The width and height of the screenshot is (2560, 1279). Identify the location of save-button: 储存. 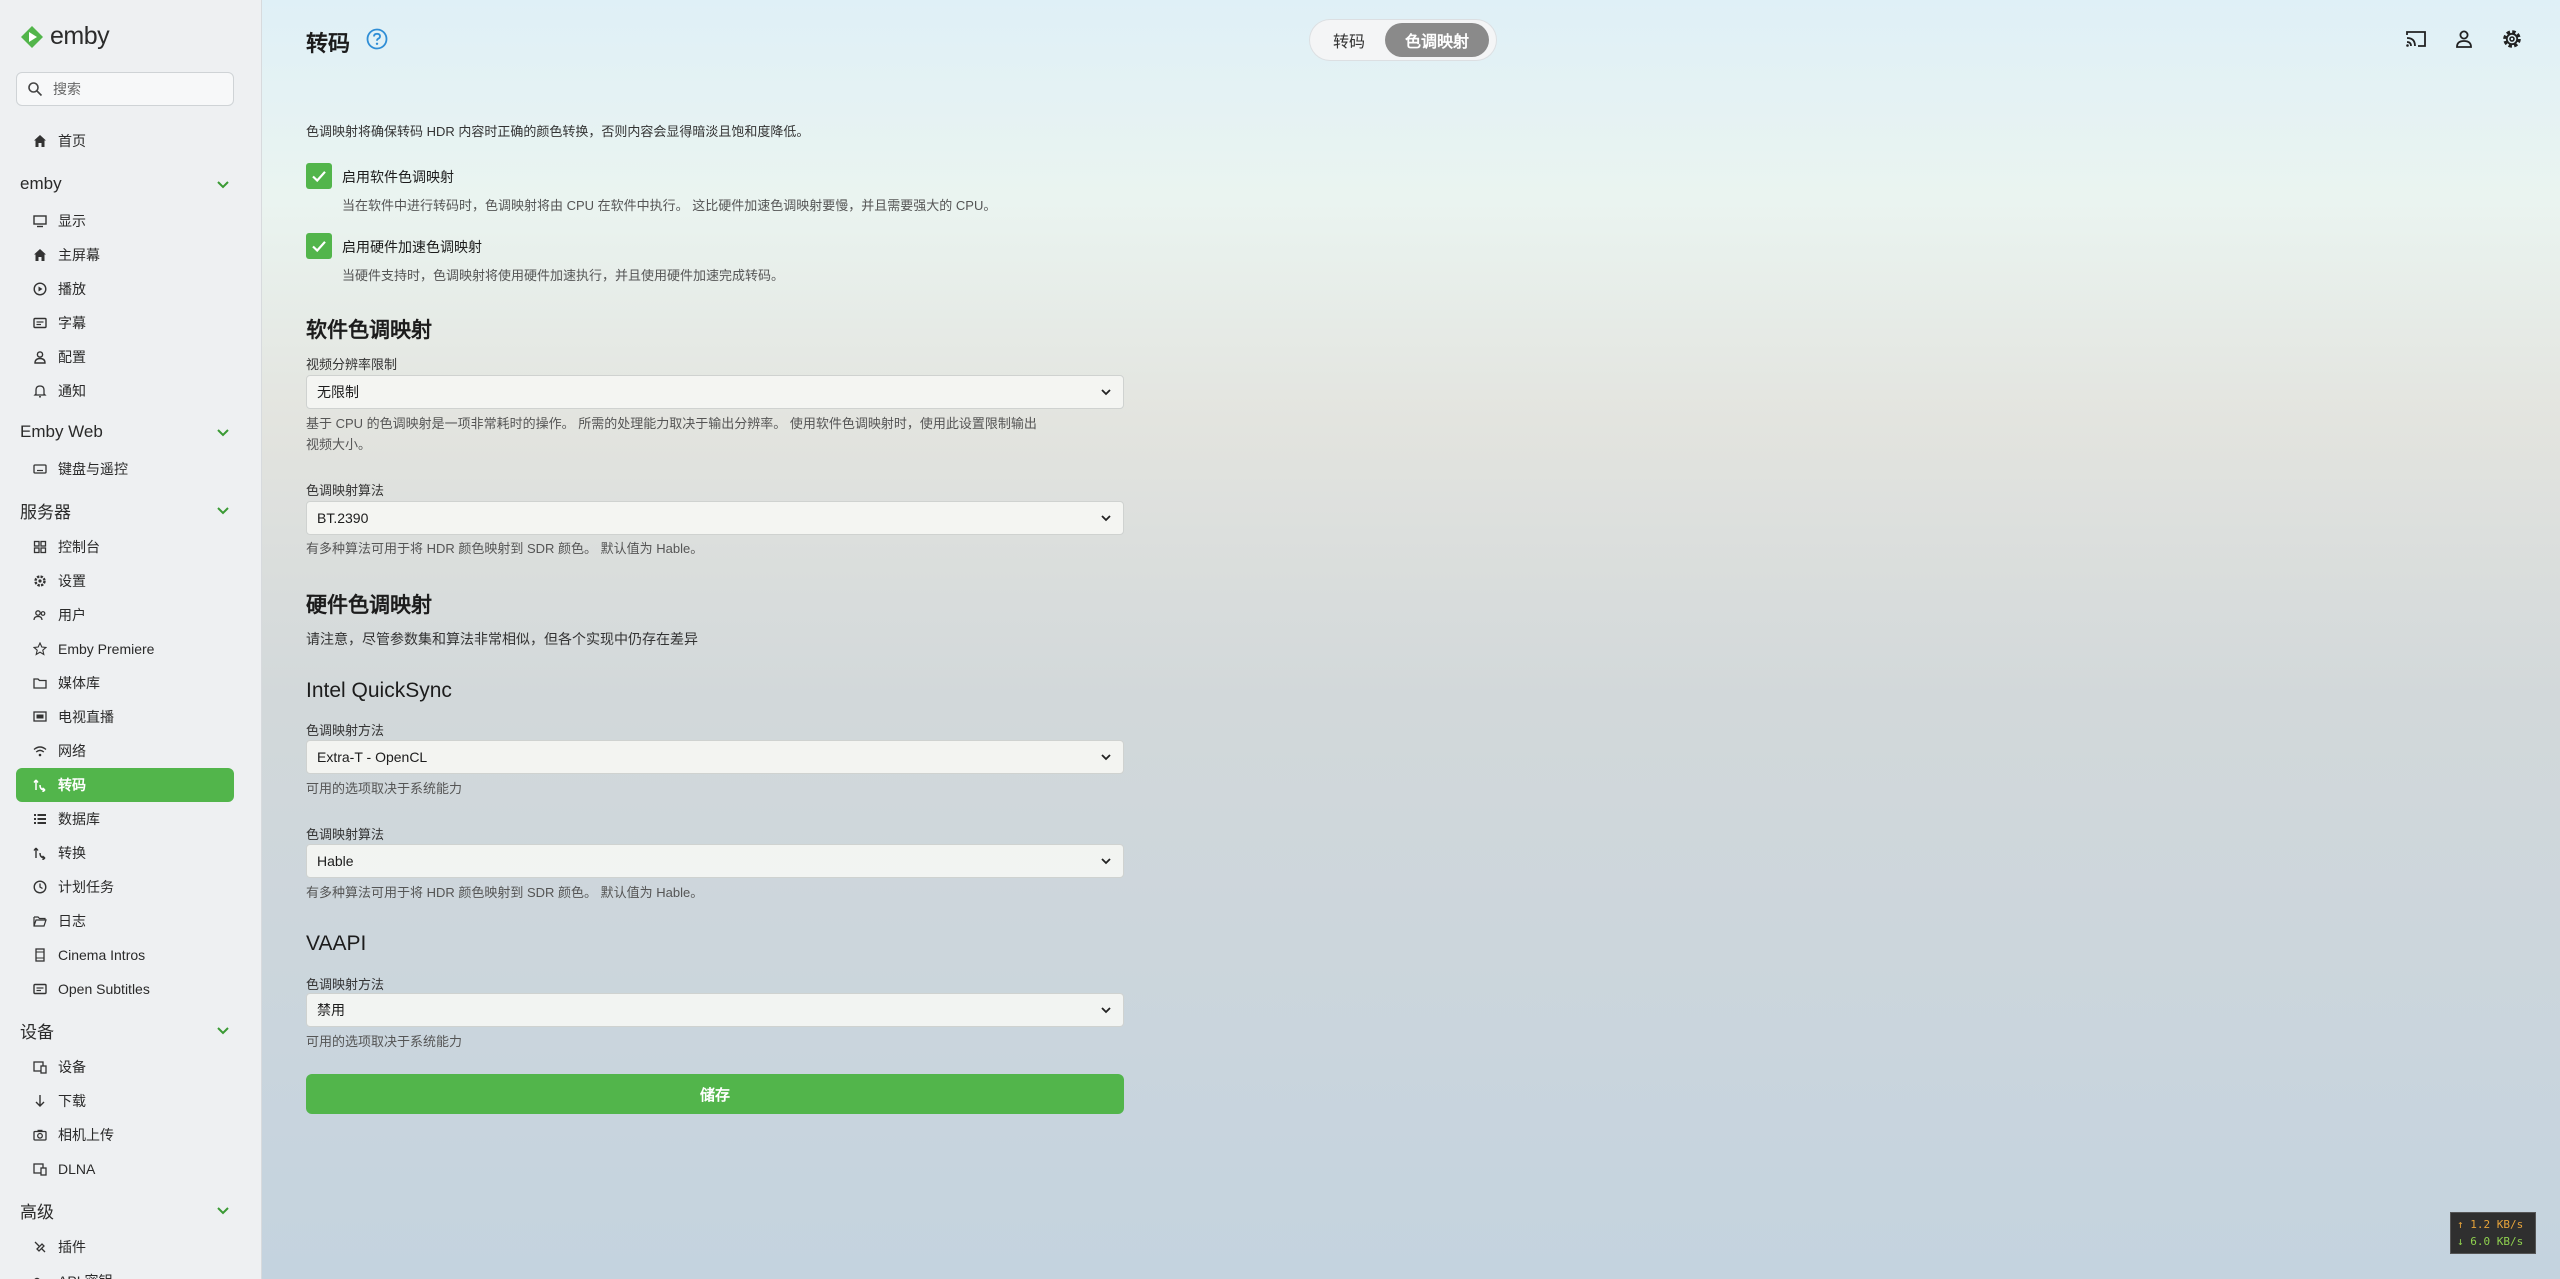
(715, 1094).